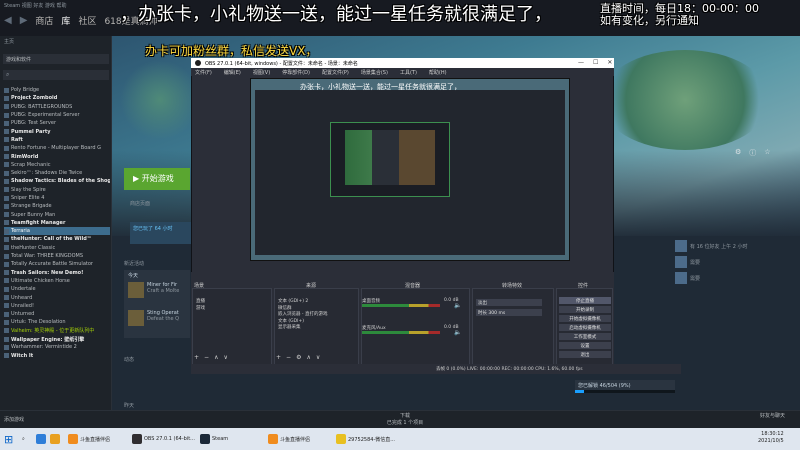  I want to click on add-game-button: 添加游戏, so click(56, 419).